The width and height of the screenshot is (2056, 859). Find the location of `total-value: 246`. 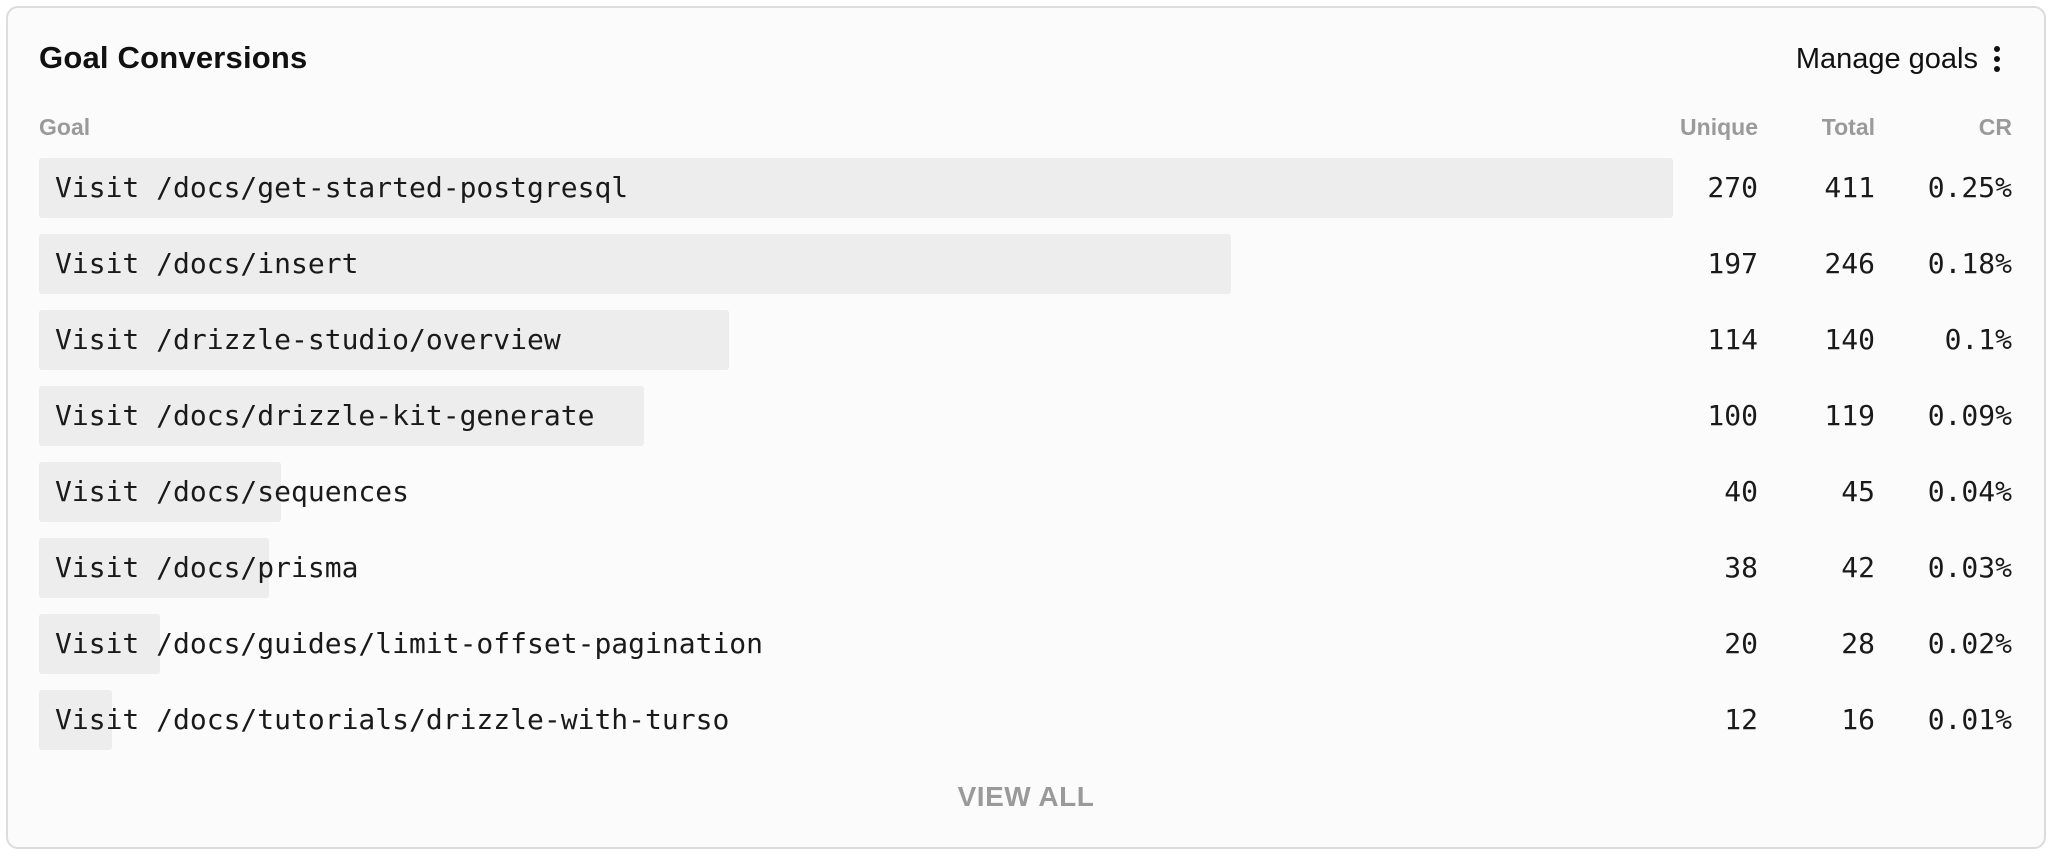

total-value: 246 is located at coordinates (1849, 263).